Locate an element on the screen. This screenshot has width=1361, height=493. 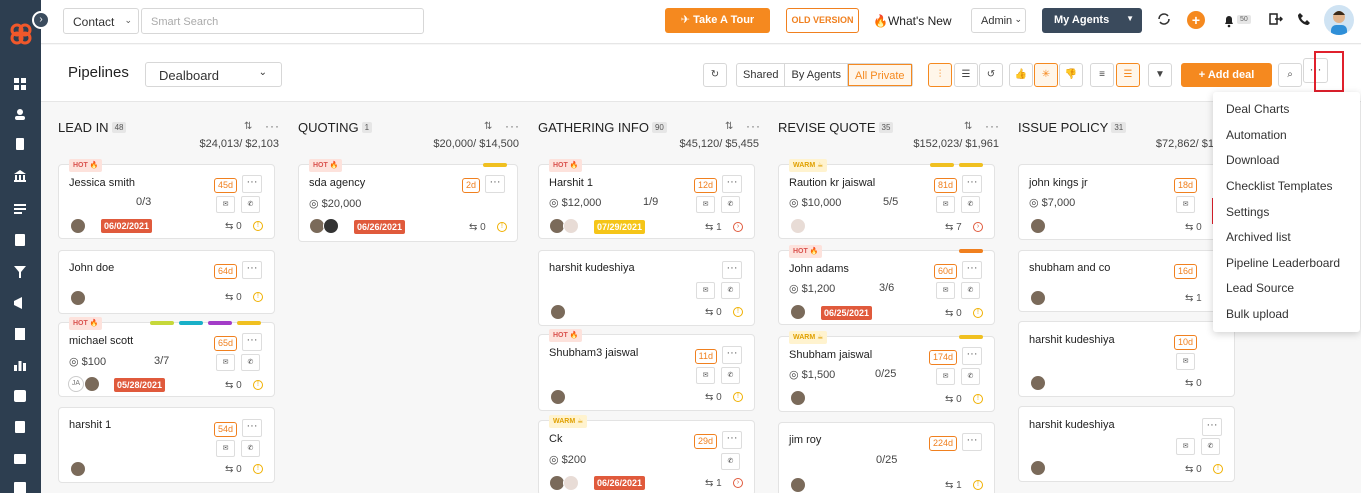
deal-card: jim roy 224d ··· 0/25 ⇆ 1 ! is located at coordinates (886, 457).